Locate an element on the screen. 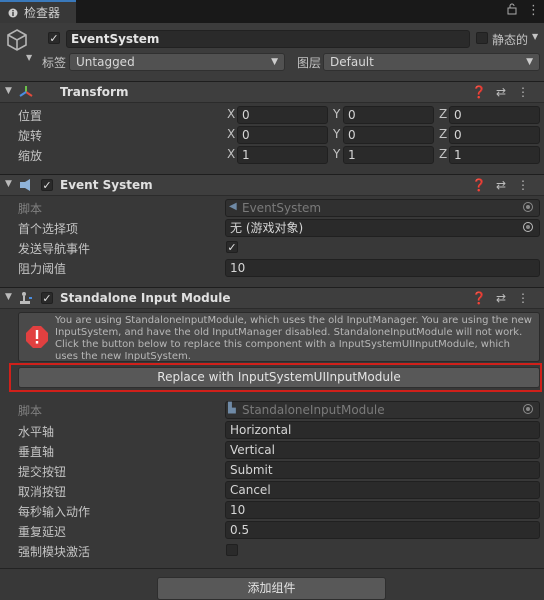 The image size is (544, 600). object-name-field: EventSystem is located at coordinates (268, 39).